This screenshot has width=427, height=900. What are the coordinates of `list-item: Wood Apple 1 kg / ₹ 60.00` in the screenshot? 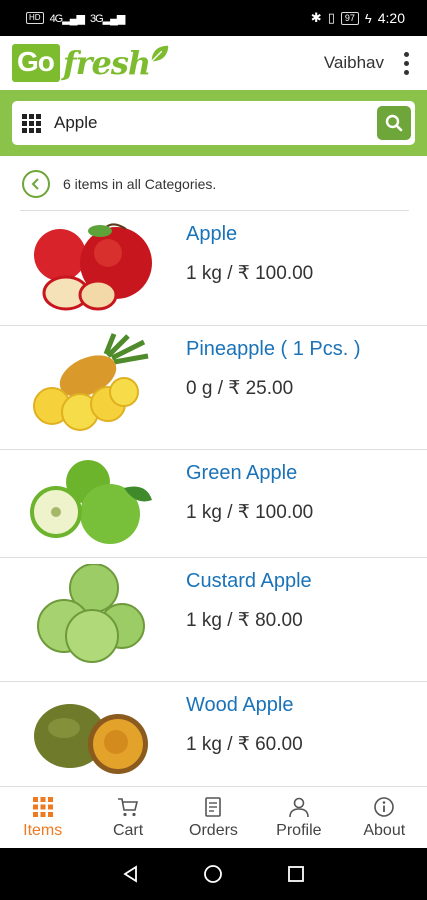 It's located at (213, 734).